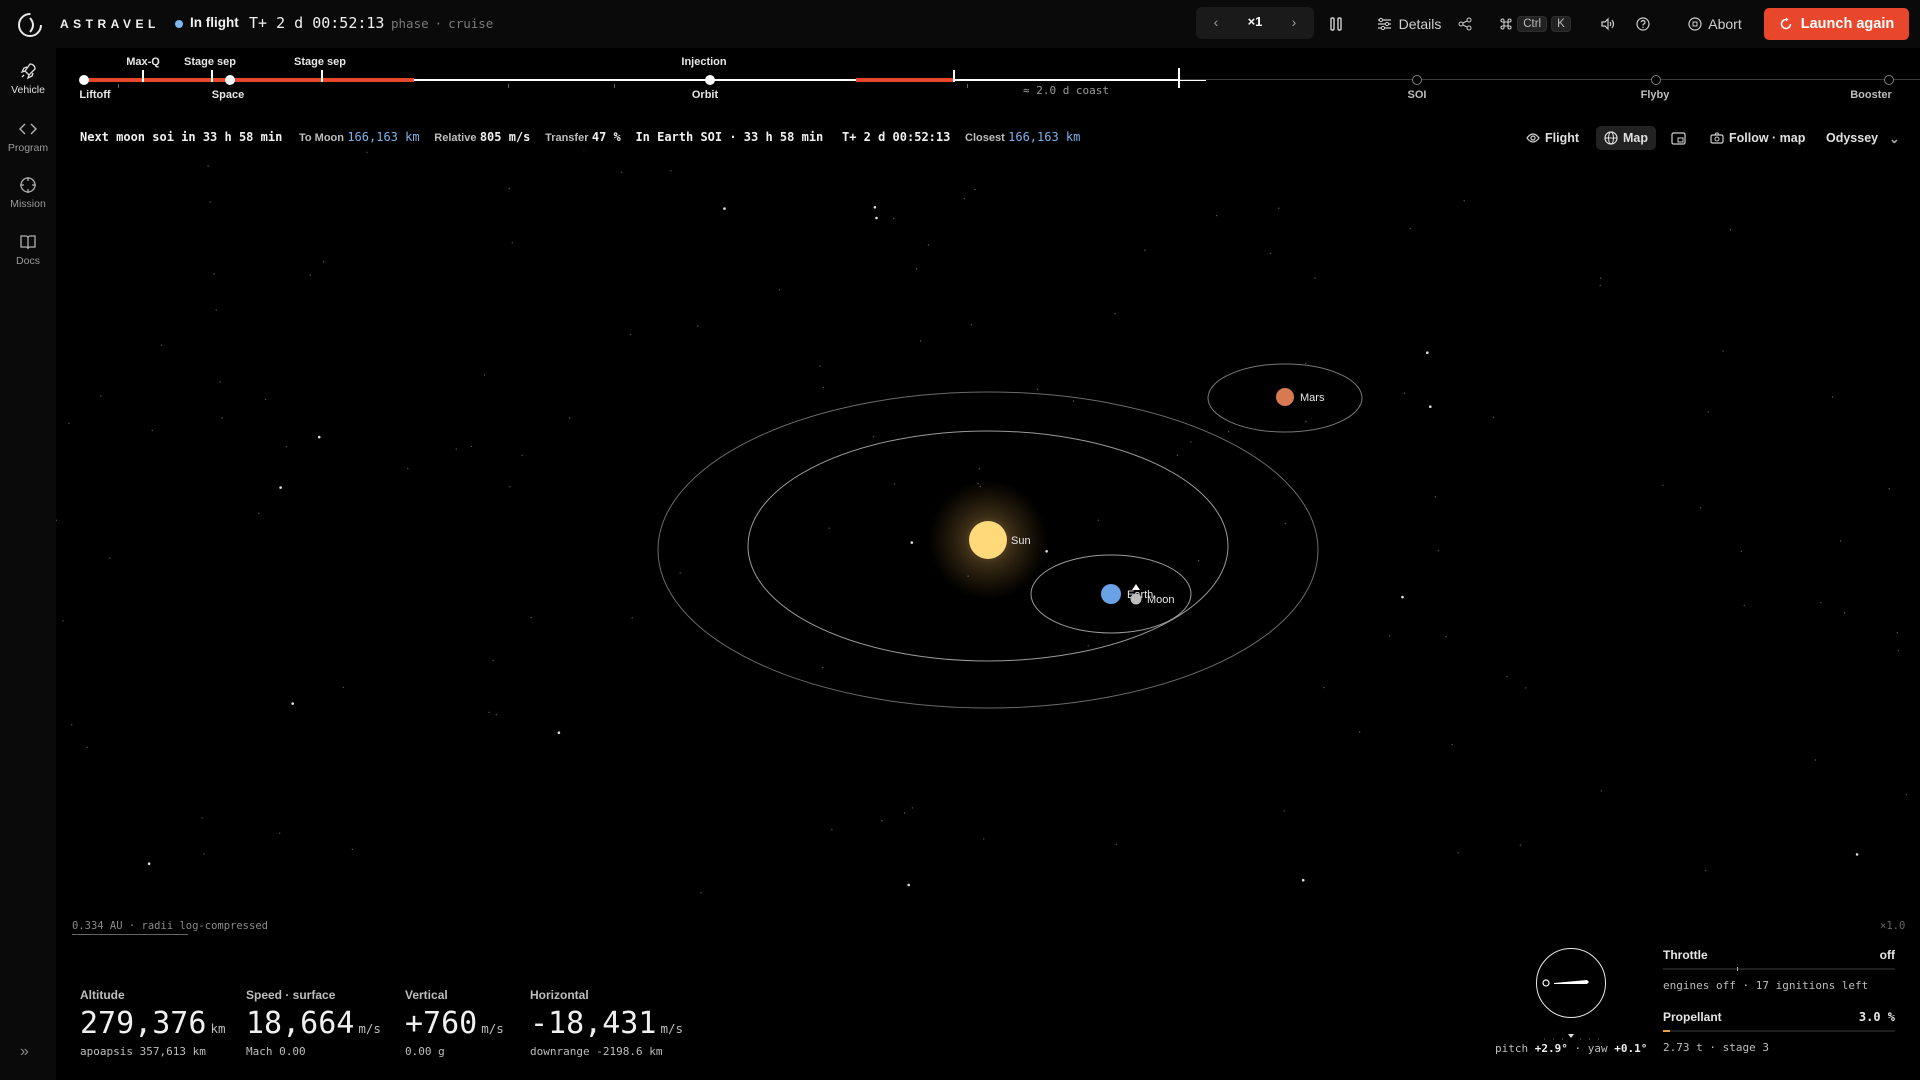 The width and height of the screenshot is (1920, 1080). What do you see at coordinates (988, 540) in the screenshot?
I see `sun-body` at bounding box center [988, 540].